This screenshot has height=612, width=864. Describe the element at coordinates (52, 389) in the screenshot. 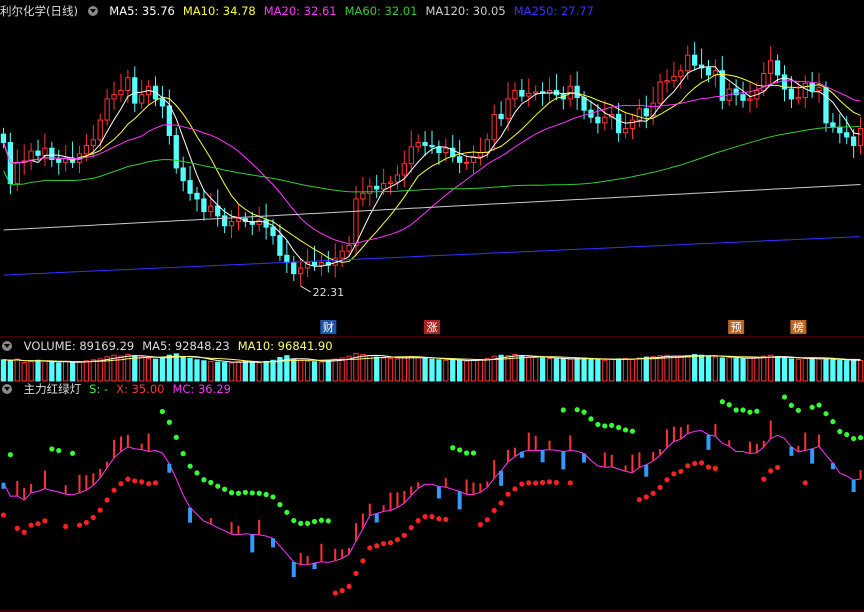

I see `indicator-legend-item-0: 主力红绿灯` at that location.